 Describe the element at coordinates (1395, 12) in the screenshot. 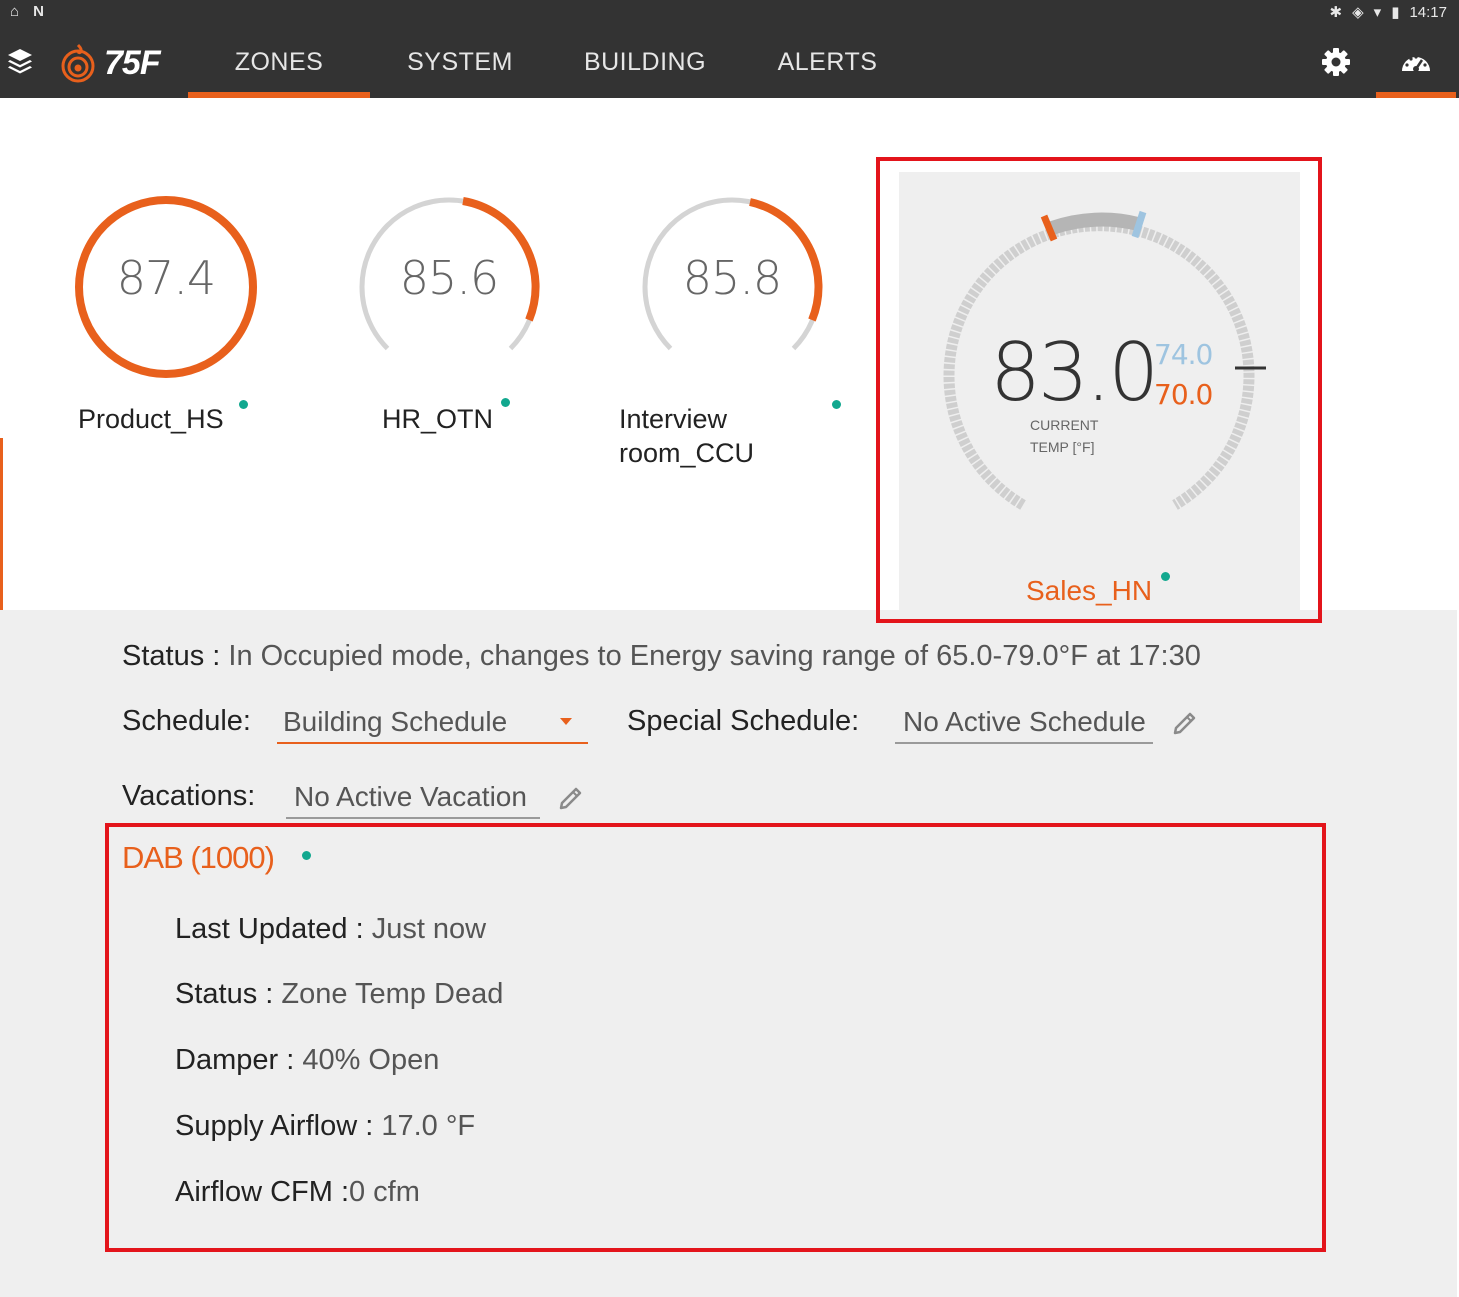

I see `battery-icon: ▮` at that location.